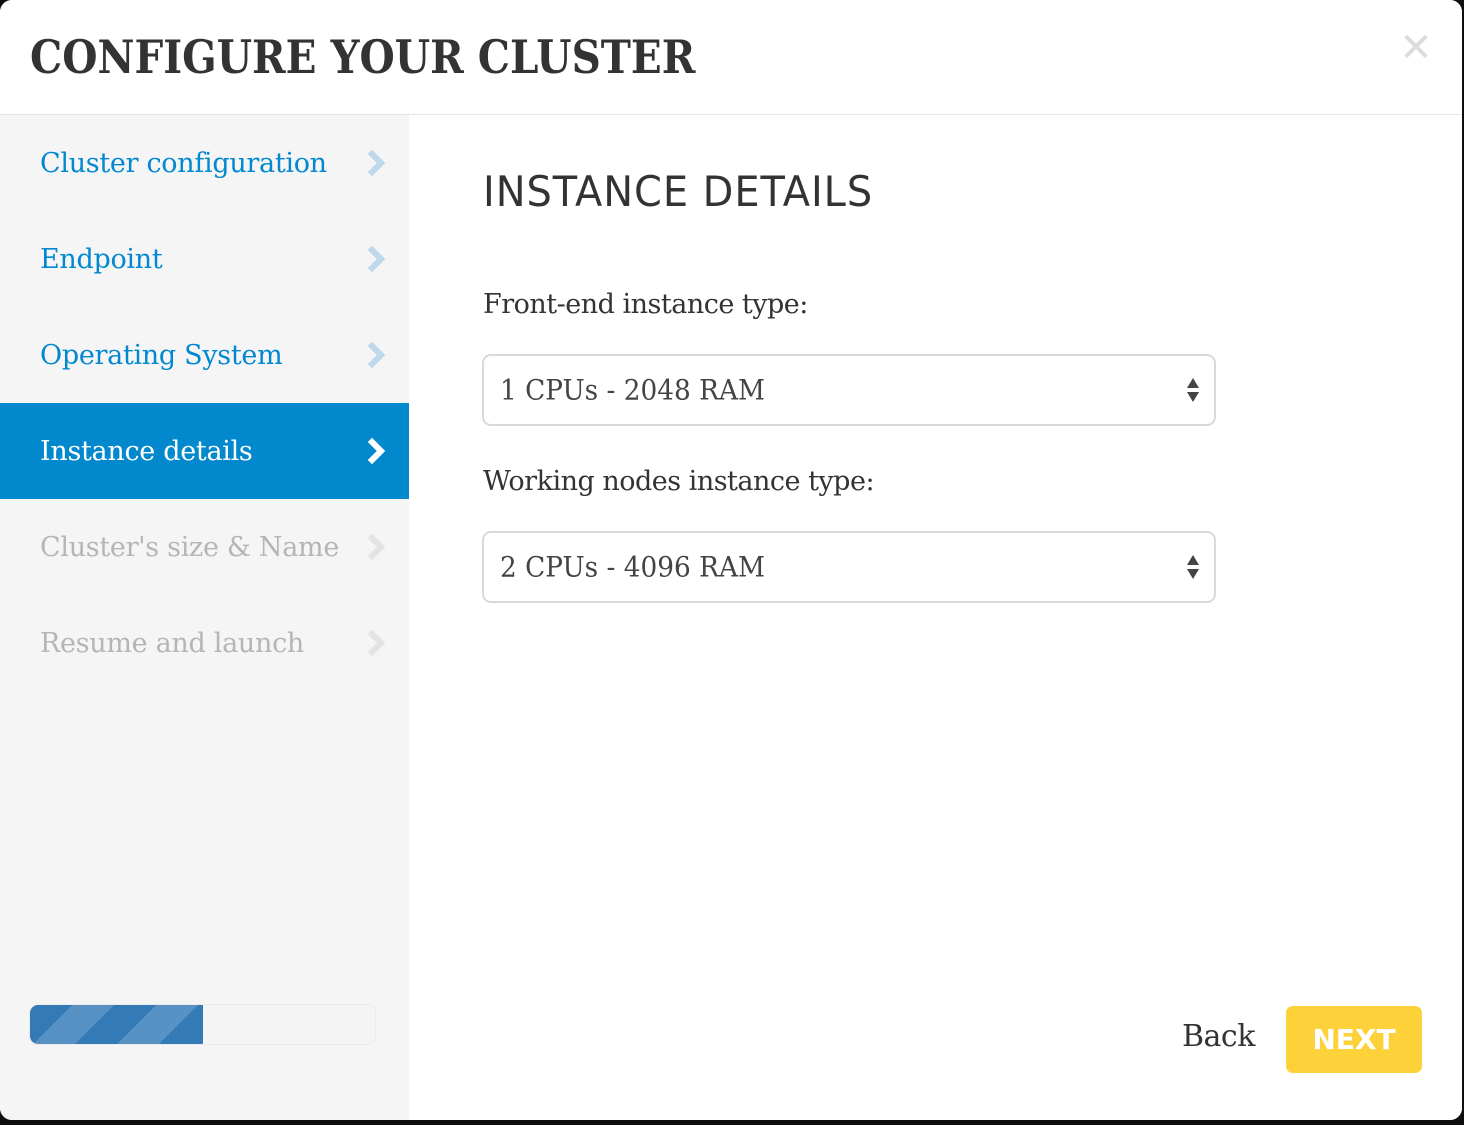  Describe the element at coordinates (678, 191) in the screenshot. I see `section-title: INSTANCE DETAILS` at that location.